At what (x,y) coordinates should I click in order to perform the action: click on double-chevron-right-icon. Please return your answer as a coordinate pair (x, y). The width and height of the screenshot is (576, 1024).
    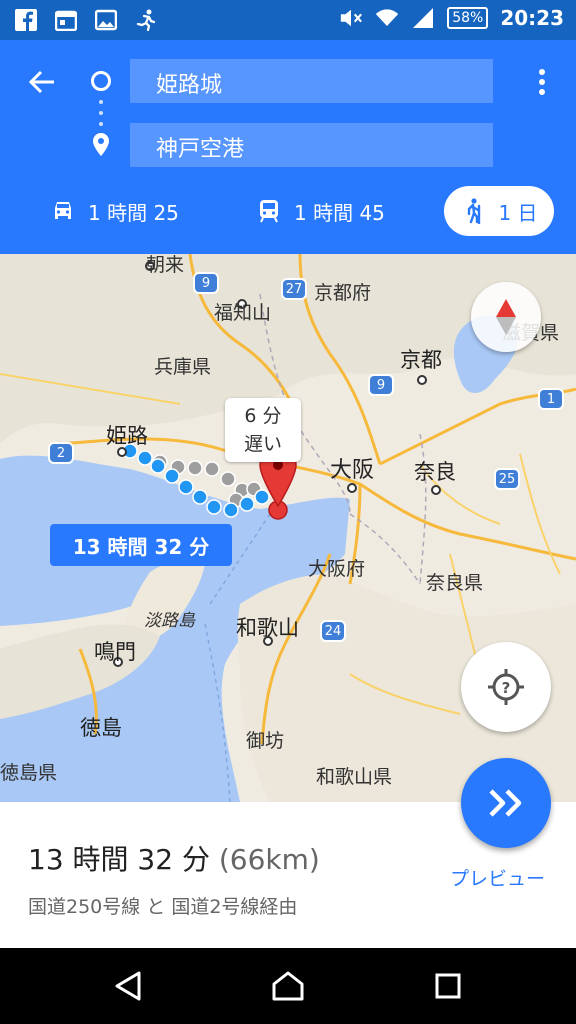
    Looking at the image, I should click on (505, 803).